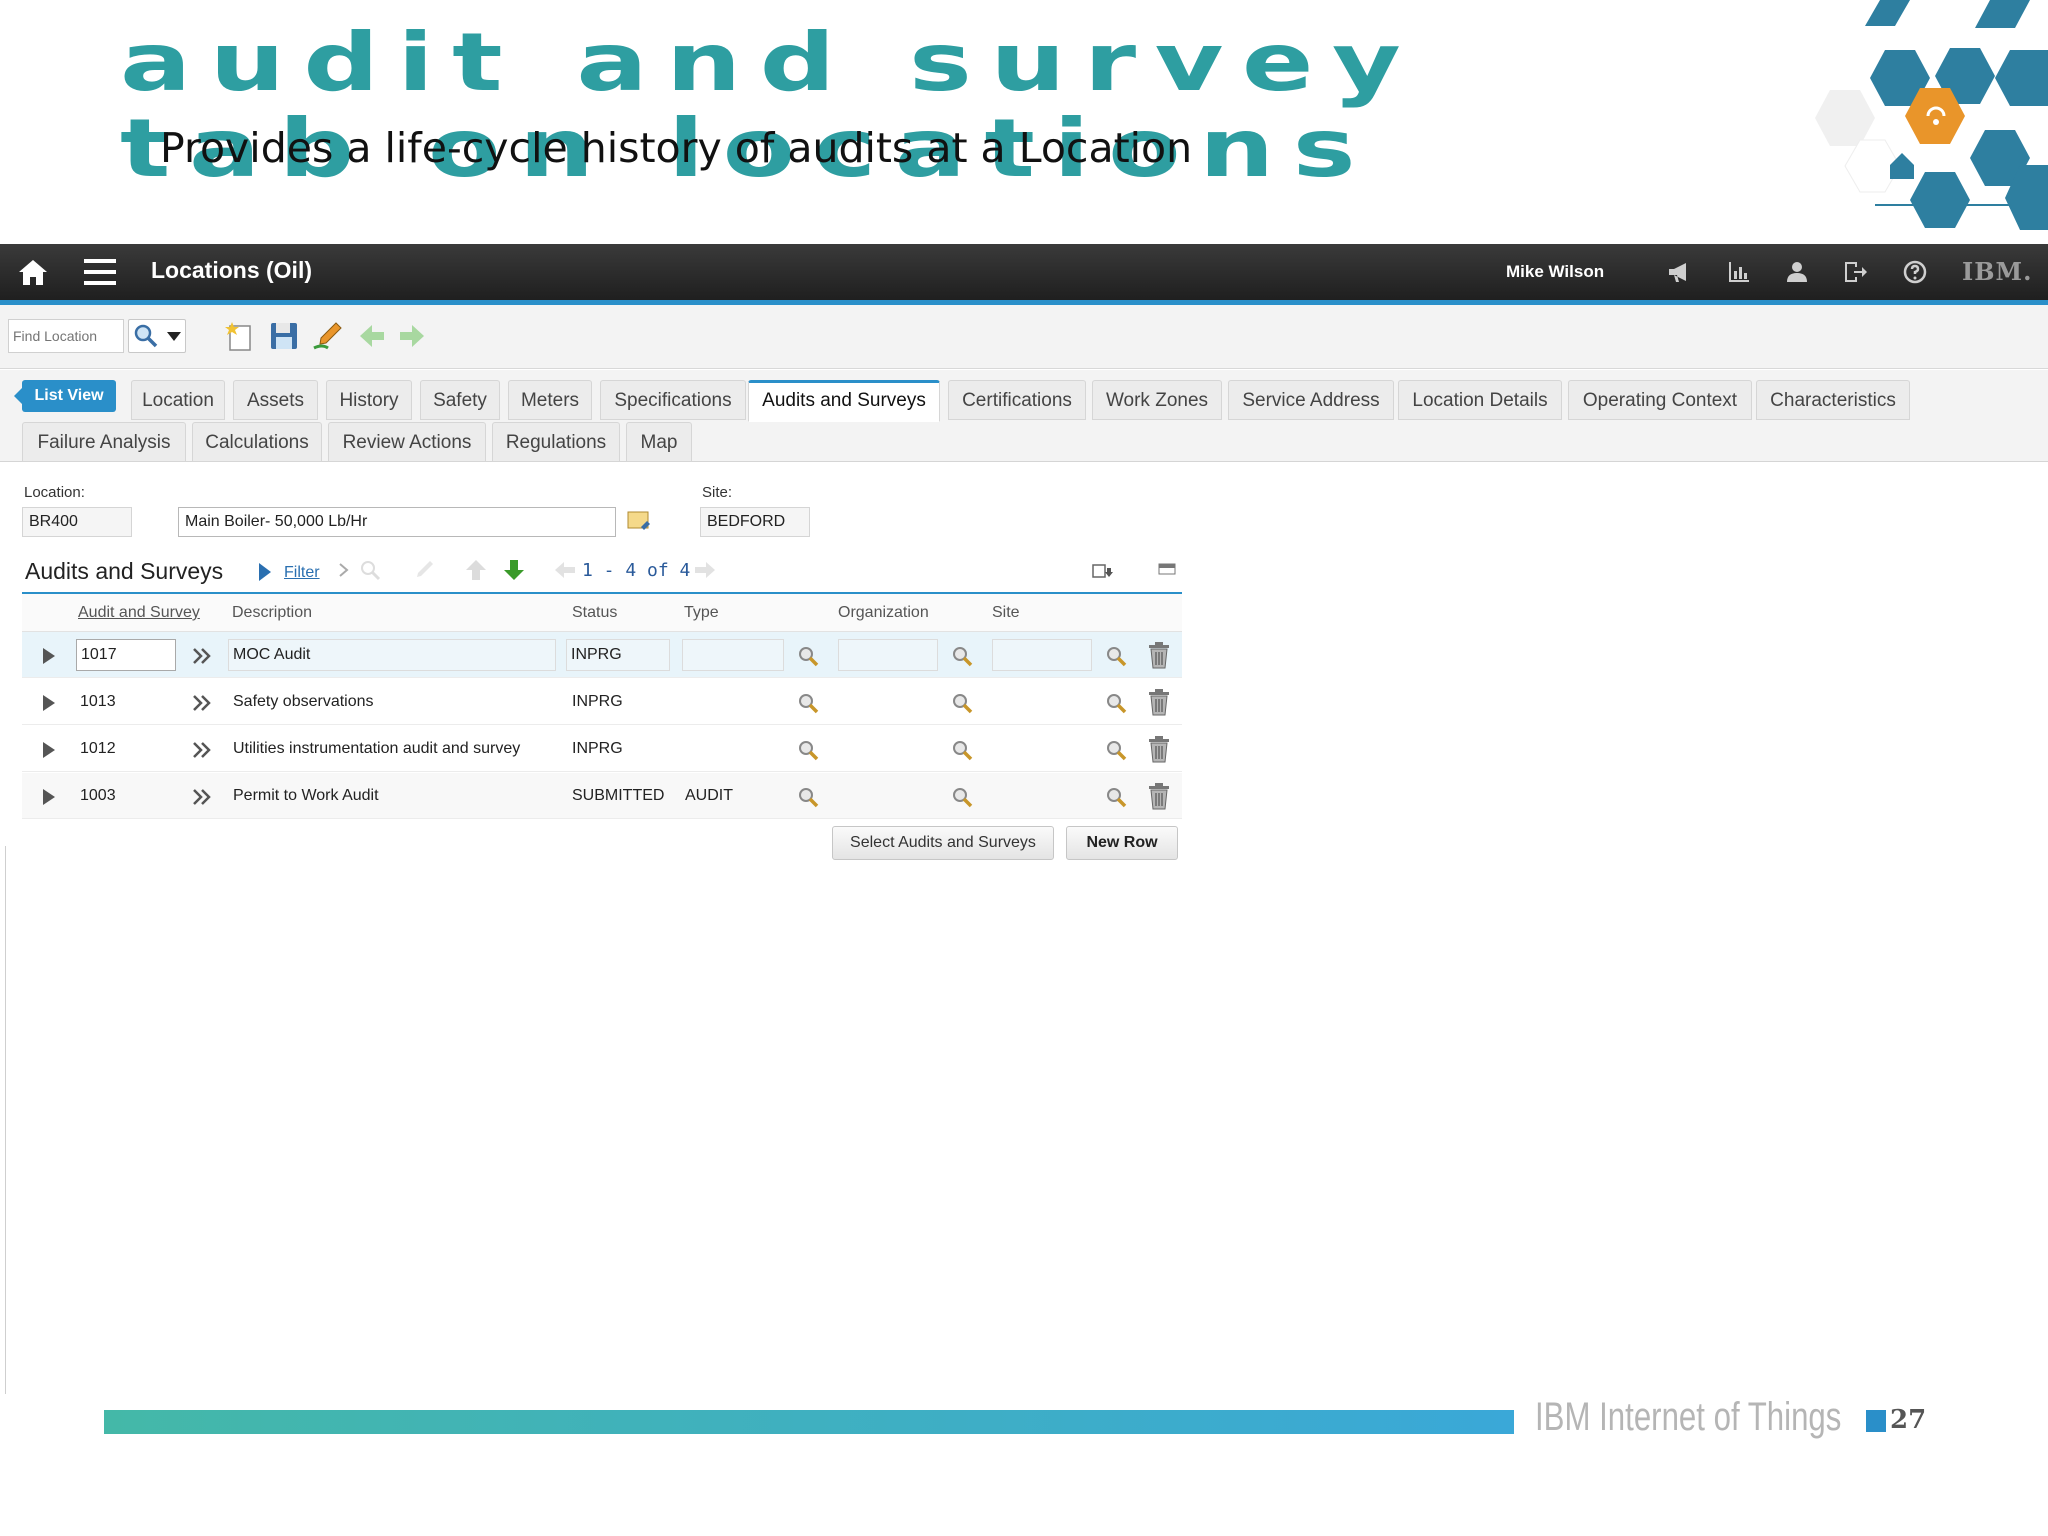 This screenshot has height=1536, width=2048. I want to click on new-row-button: New Row, so click(1122, 843).